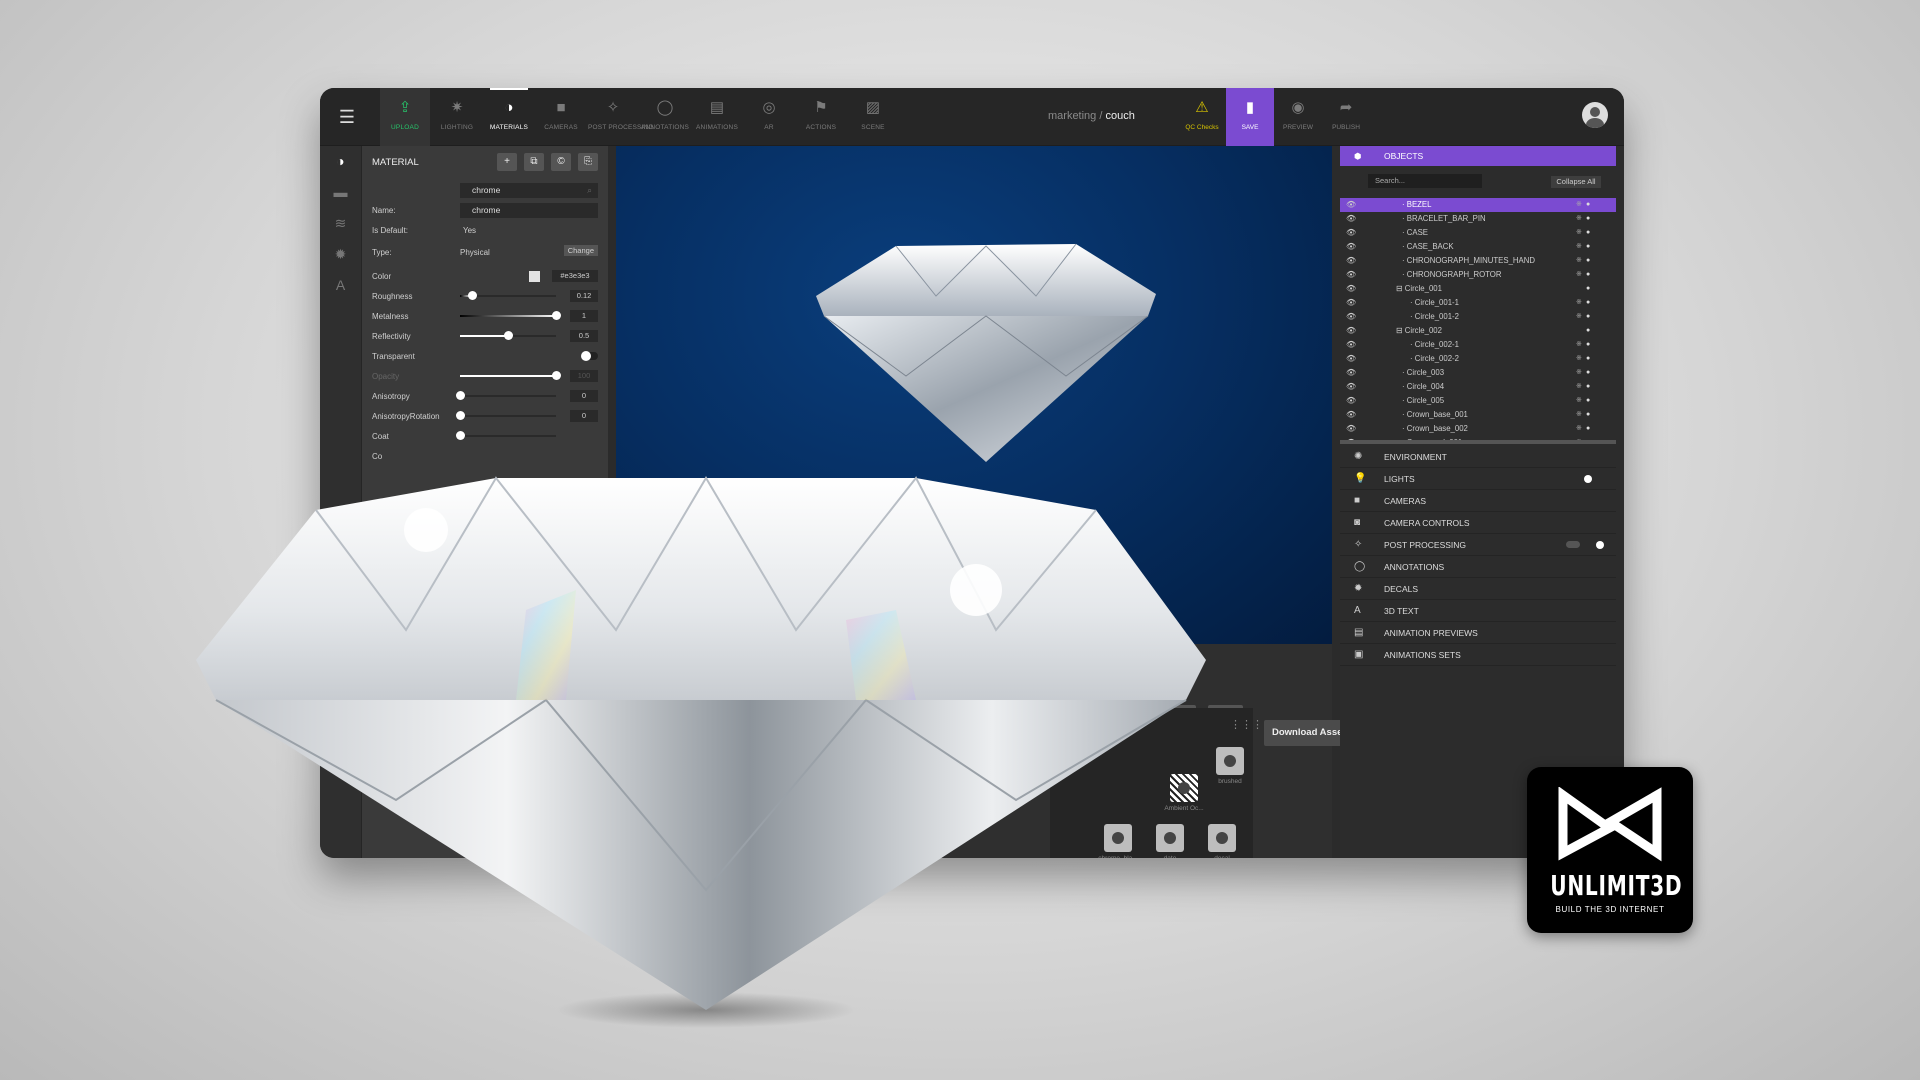 This screenshot has width=1920, height=1080. What do you see at coordinates (1478, 655) in the screenshot?
I see `section-animations-sets: ▣ ANIMATIONS SETS` at bounding box center [1478, 655].